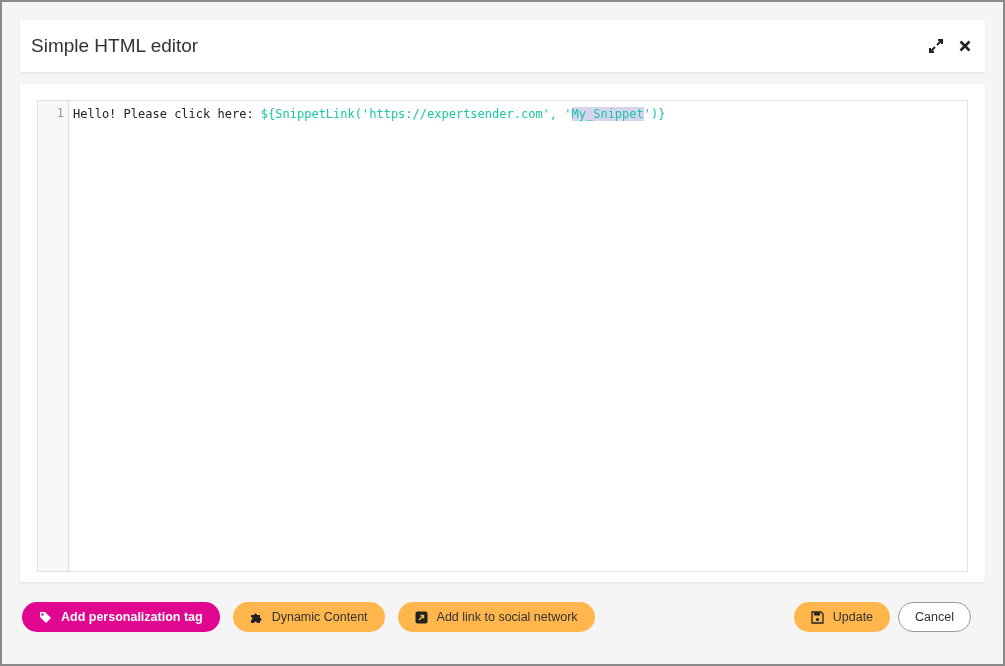  Describe the element at coordinates (965, 46) in the screenshot. I see `close-icon` at that location.